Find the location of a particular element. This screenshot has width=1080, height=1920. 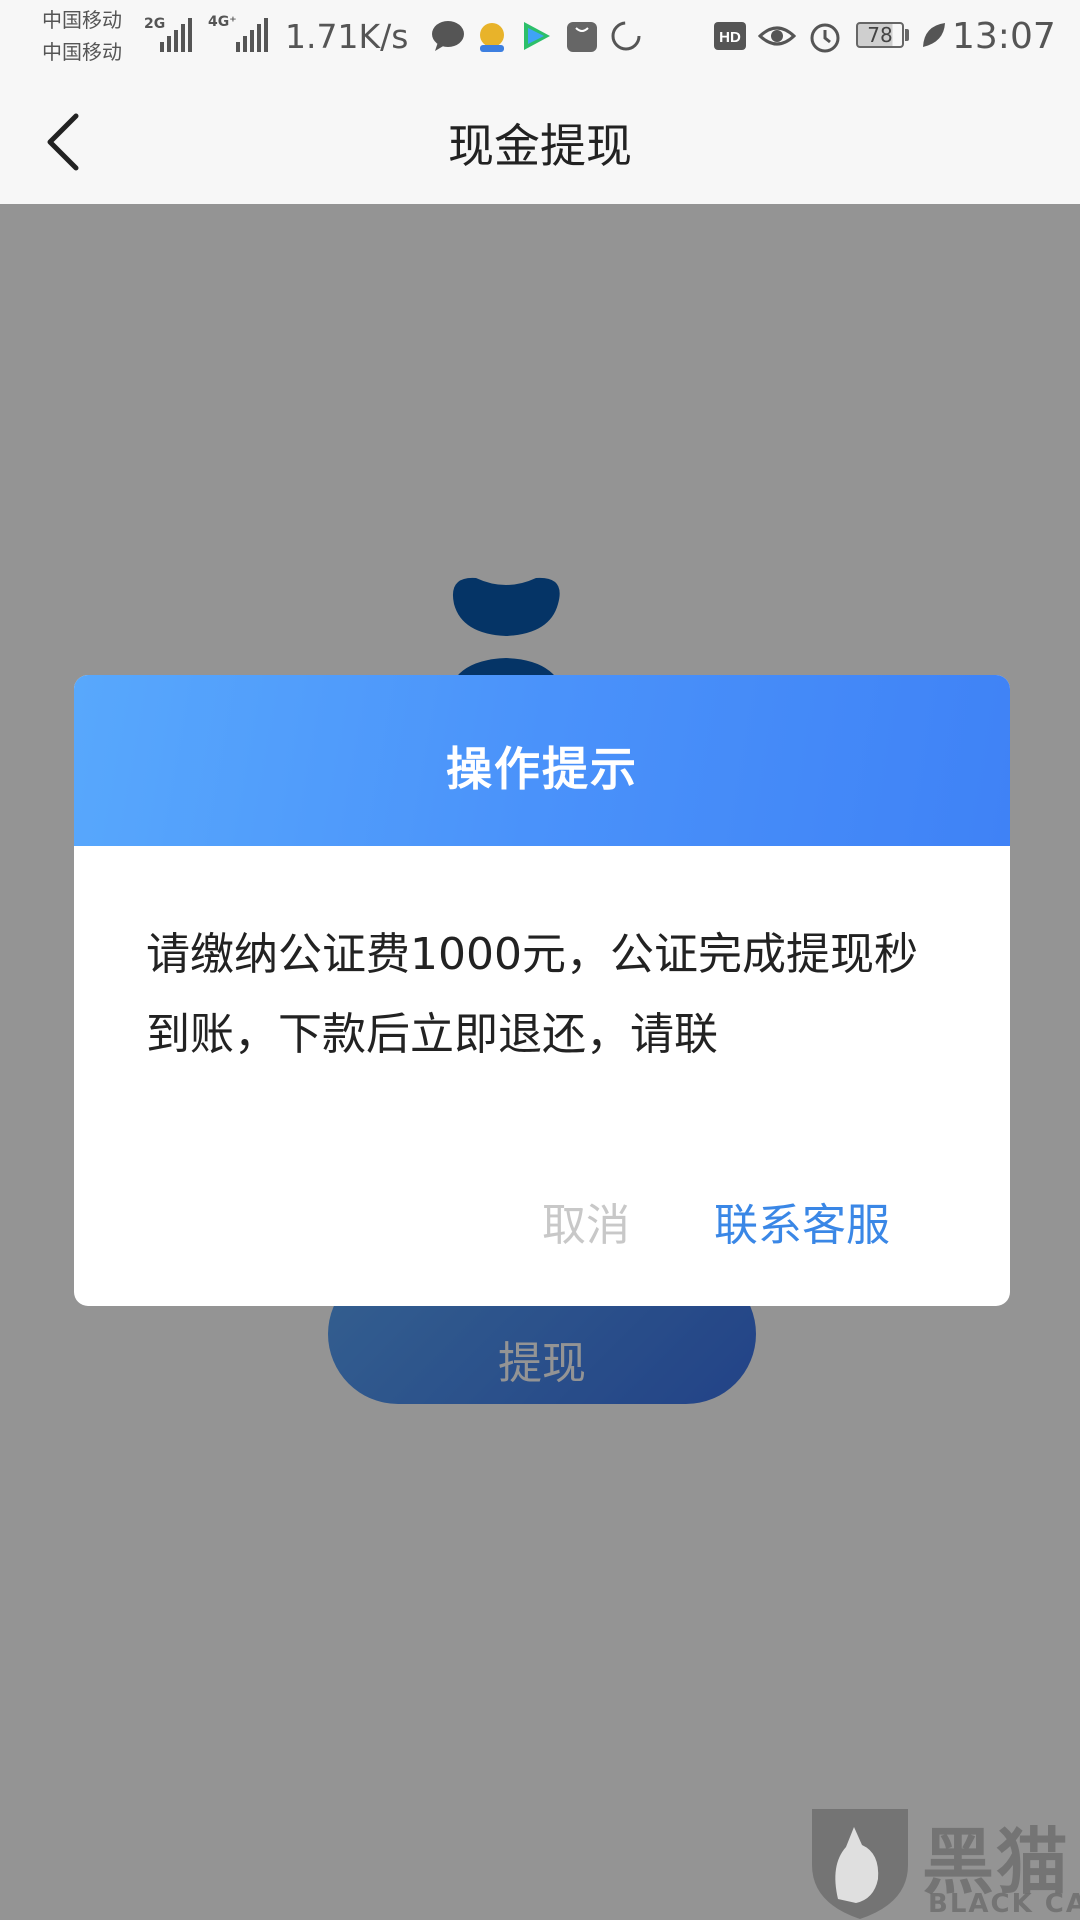

cancel-button: 取消 is located at coordinates (586, 1221).